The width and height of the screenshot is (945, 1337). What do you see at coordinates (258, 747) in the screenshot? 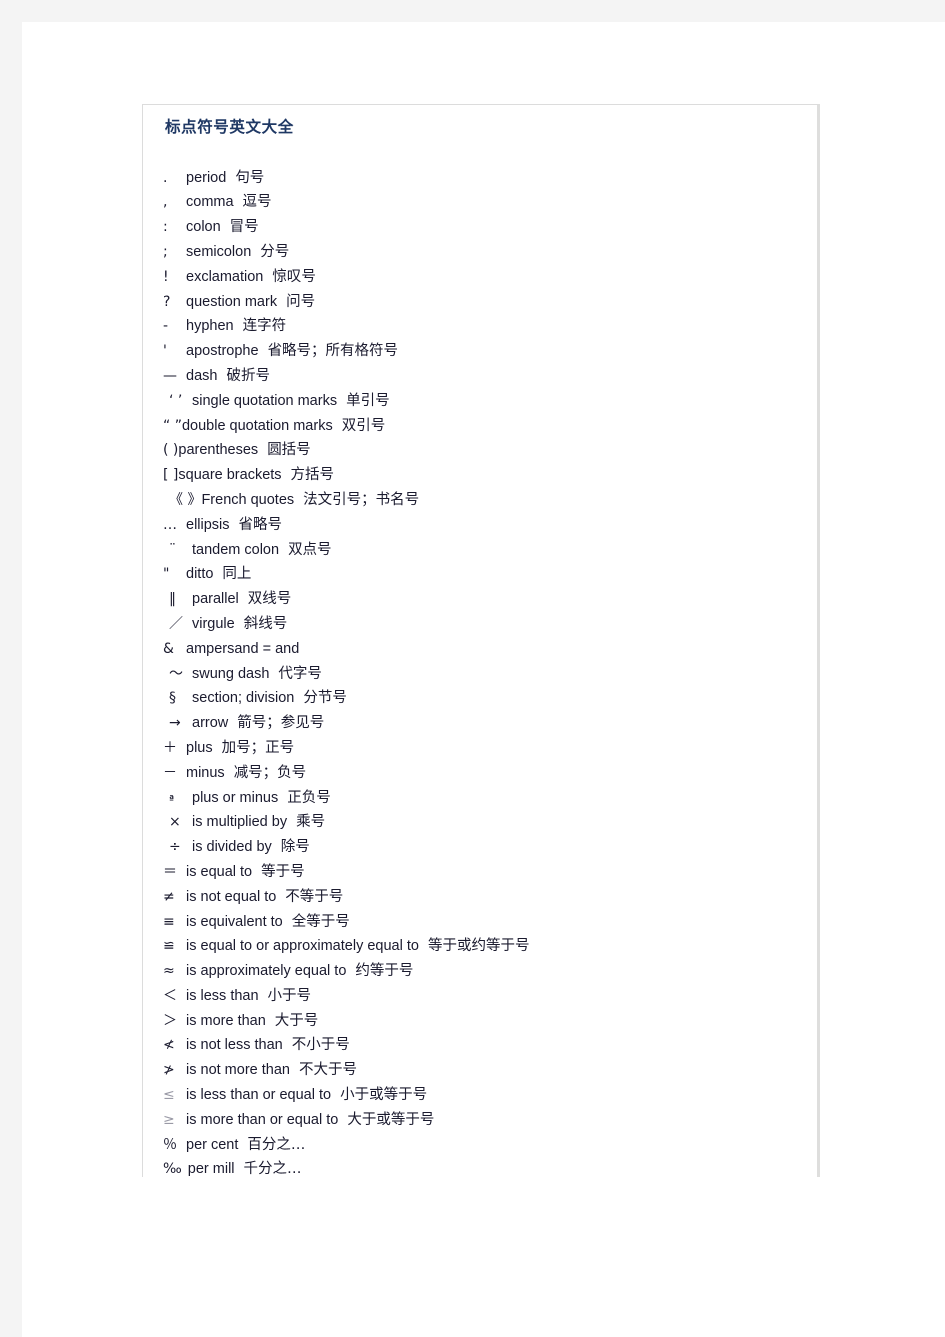
I see `symbol-chinese-name: 加号；正号` at bounding box center [258, 747].